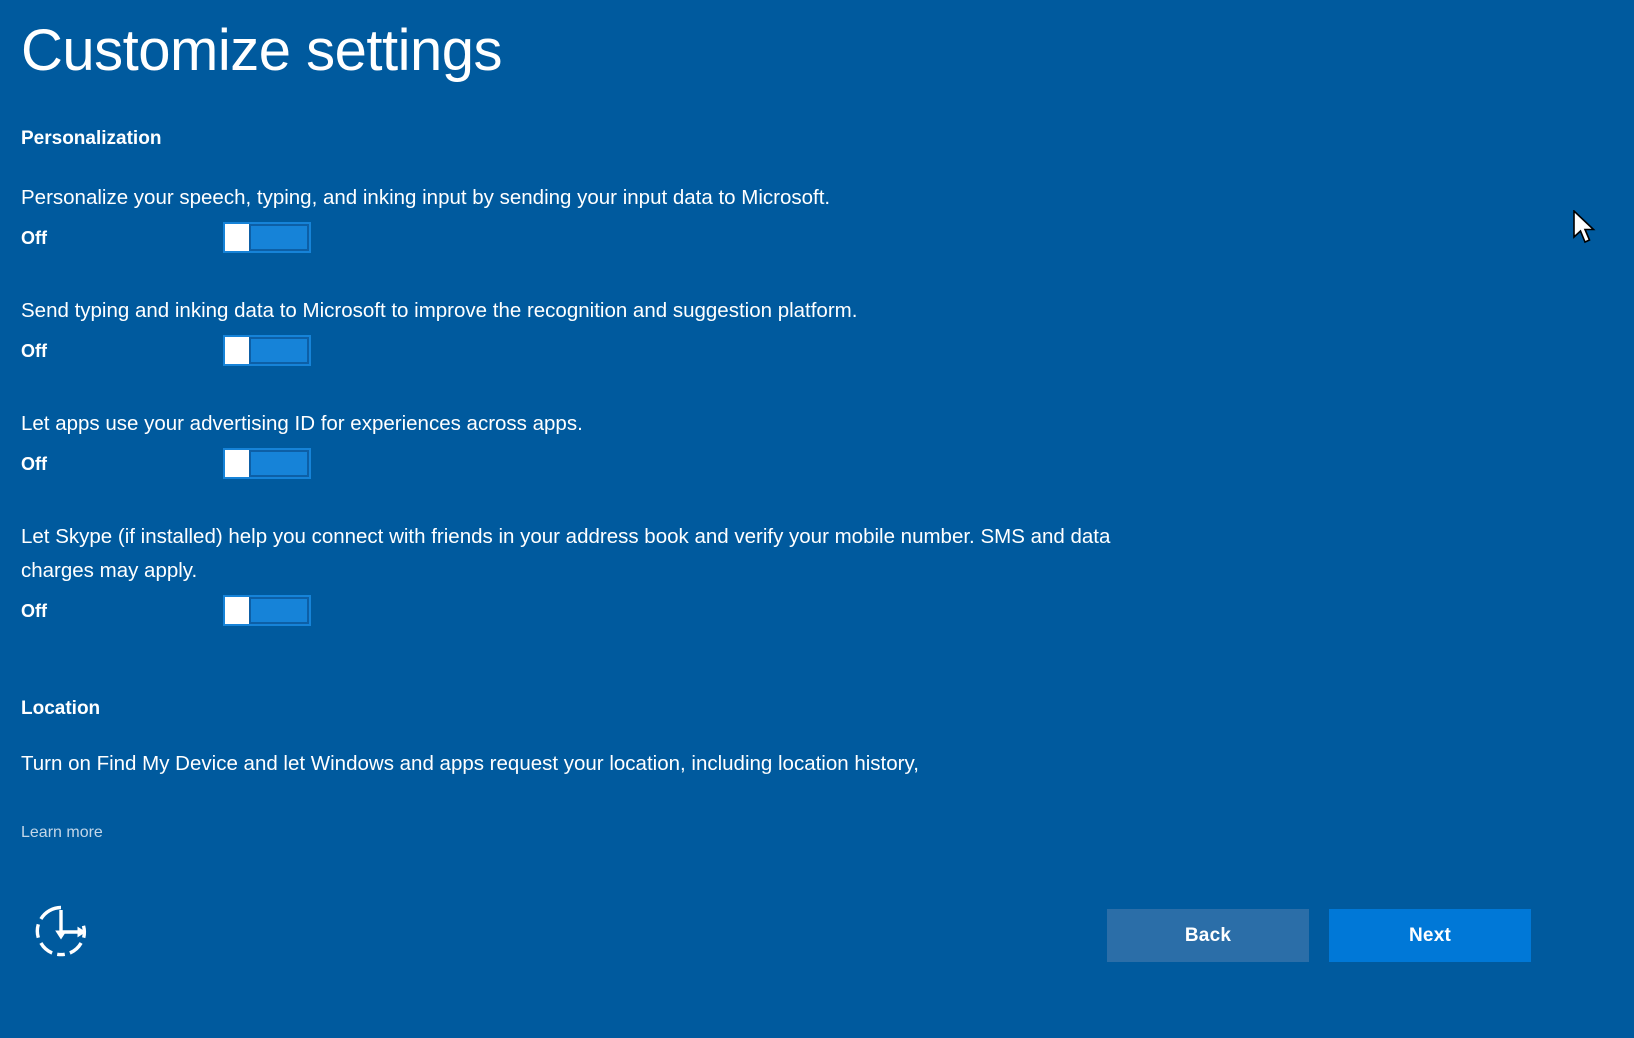  What do you see at coordinates (1430, 935) in the screenshot?
I see `next-button: Next` at bounding box center [1430, 935].